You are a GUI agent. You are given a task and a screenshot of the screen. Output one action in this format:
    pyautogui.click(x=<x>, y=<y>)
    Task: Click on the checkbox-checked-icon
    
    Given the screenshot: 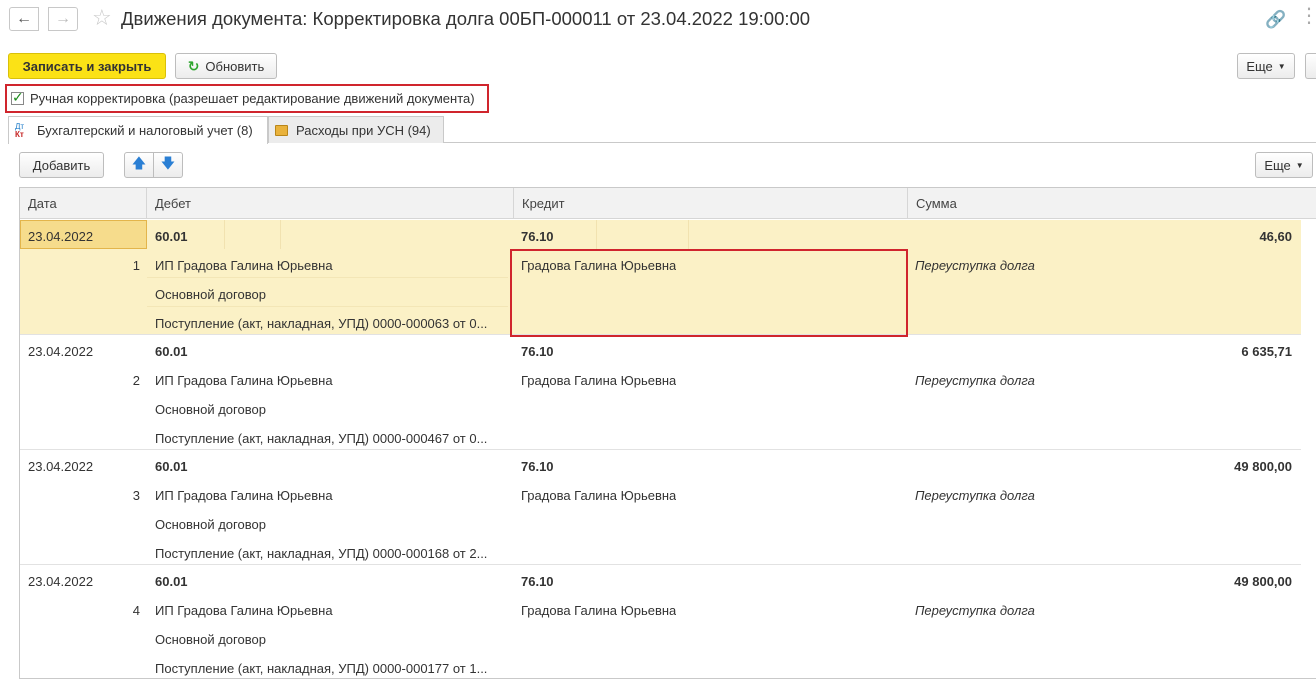 What is the action you would take?
    pyautogui.click(x=17, y=97)
    